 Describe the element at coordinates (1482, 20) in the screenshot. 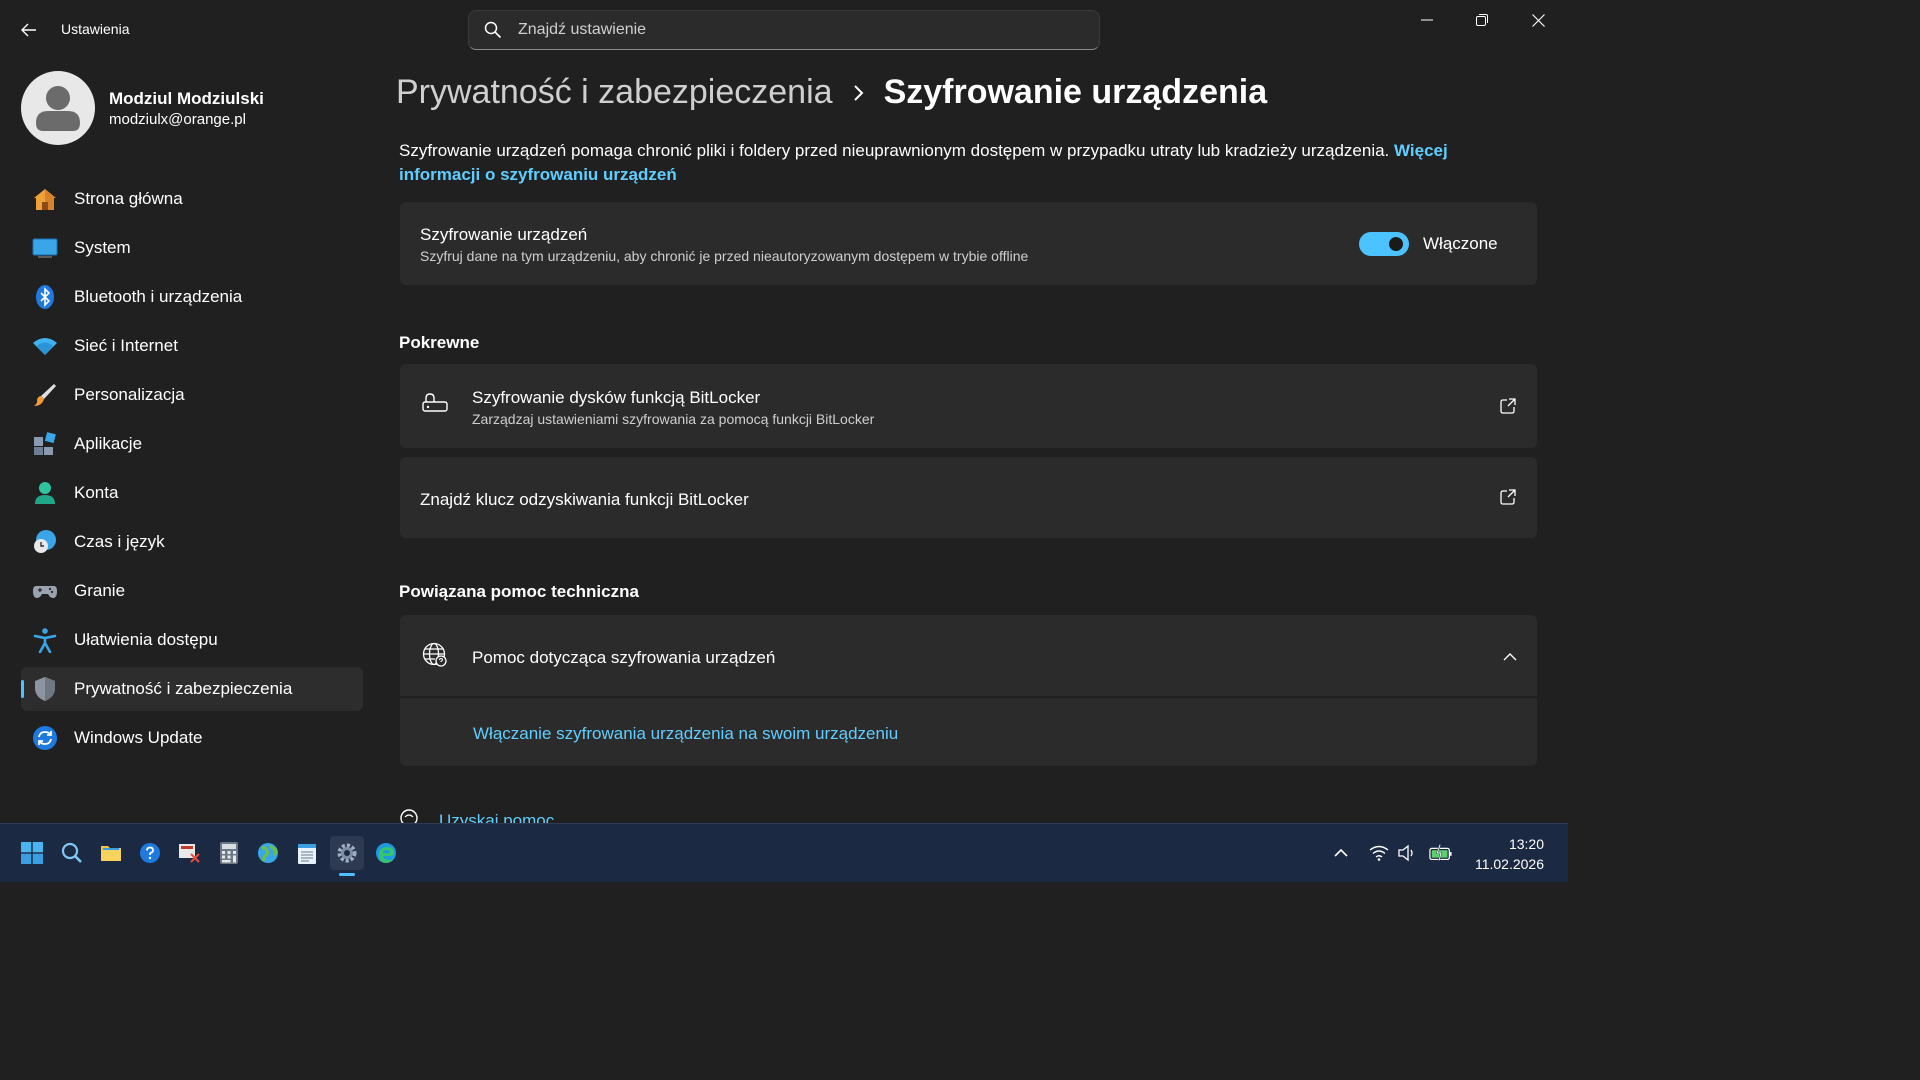

I see `restore-button` at that location.